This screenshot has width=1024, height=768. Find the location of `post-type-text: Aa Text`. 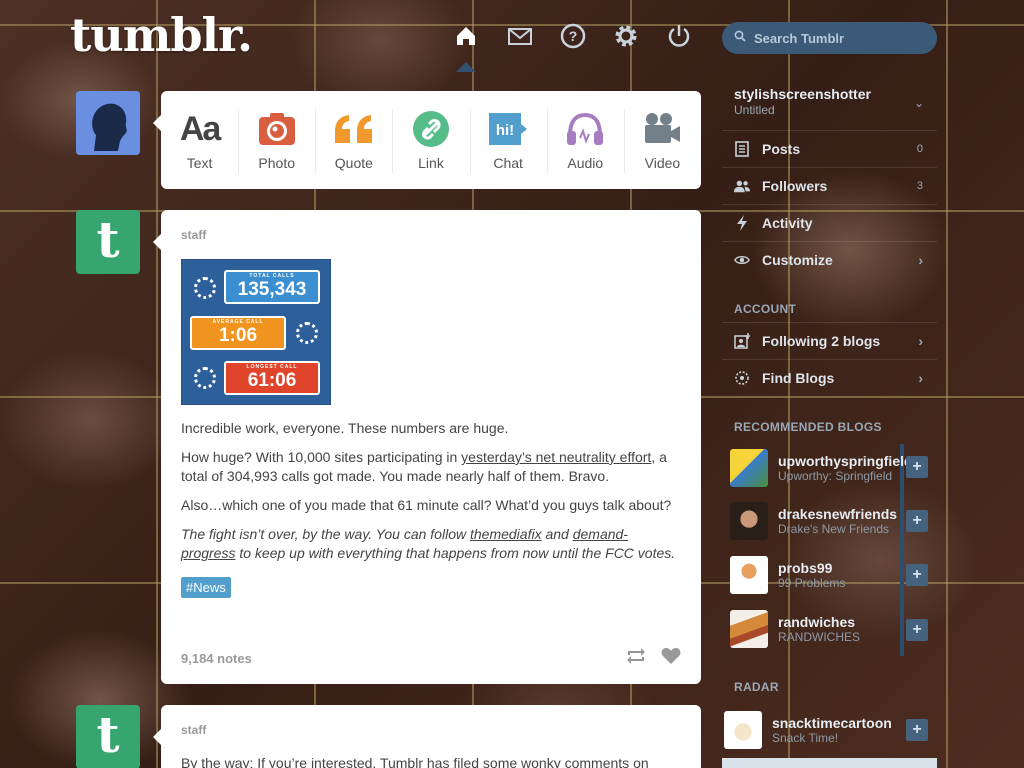

post-type-text: Aa Text is located at coordinates (199, 140).